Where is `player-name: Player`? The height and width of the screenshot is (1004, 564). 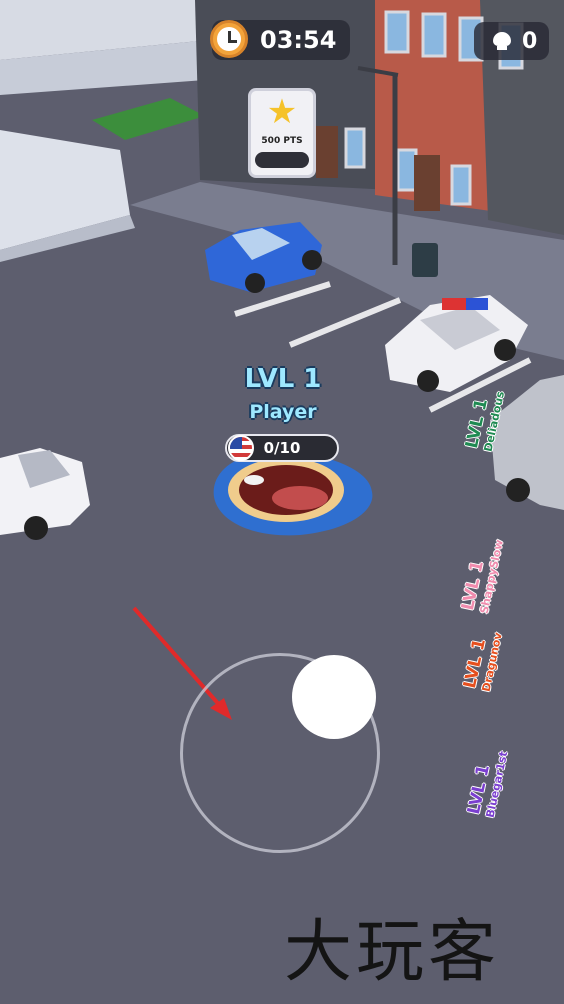 player-name: Player is located at coordinates (283, 412).